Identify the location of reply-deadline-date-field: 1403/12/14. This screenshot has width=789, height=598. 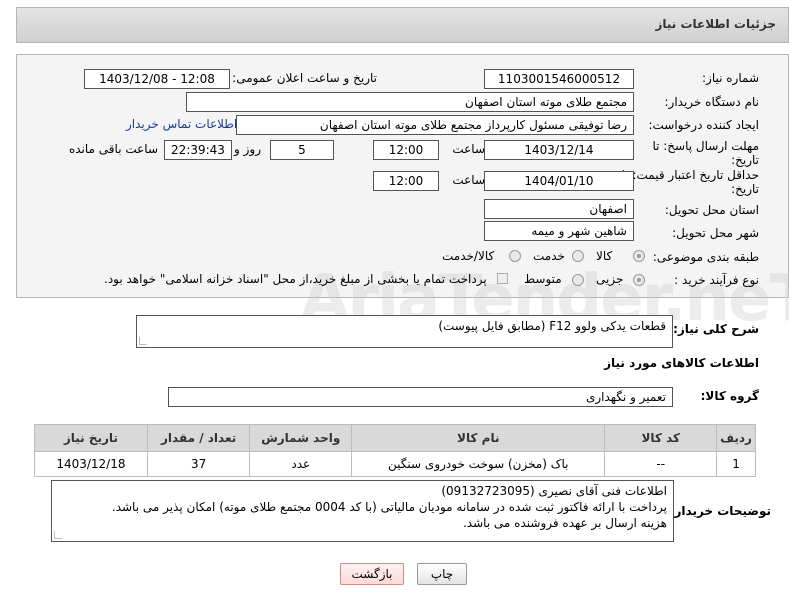
(559, 150).